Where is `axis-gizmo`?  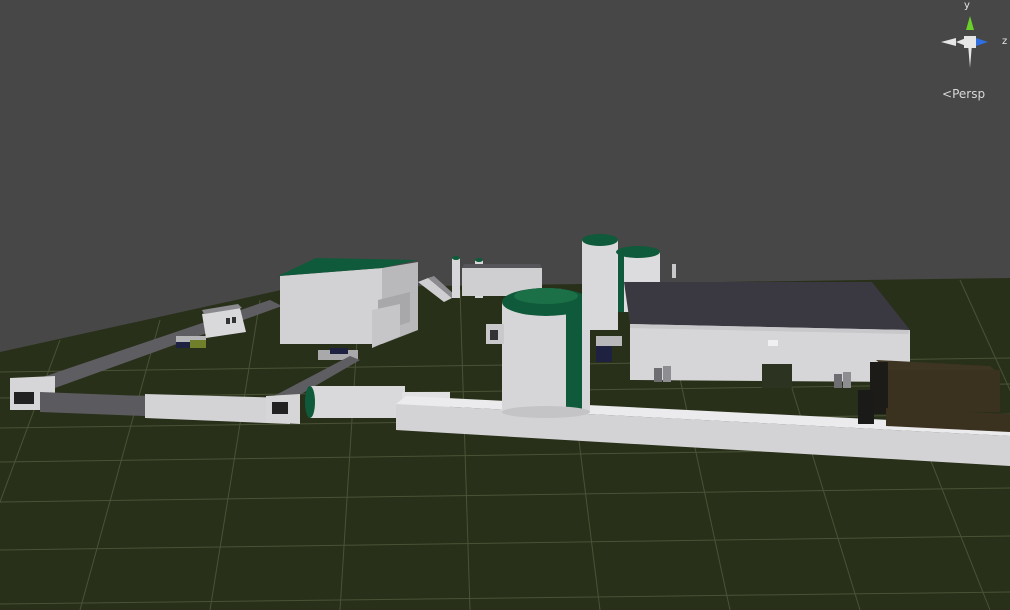
axis-gizmo is located at coordinates (970, 40).